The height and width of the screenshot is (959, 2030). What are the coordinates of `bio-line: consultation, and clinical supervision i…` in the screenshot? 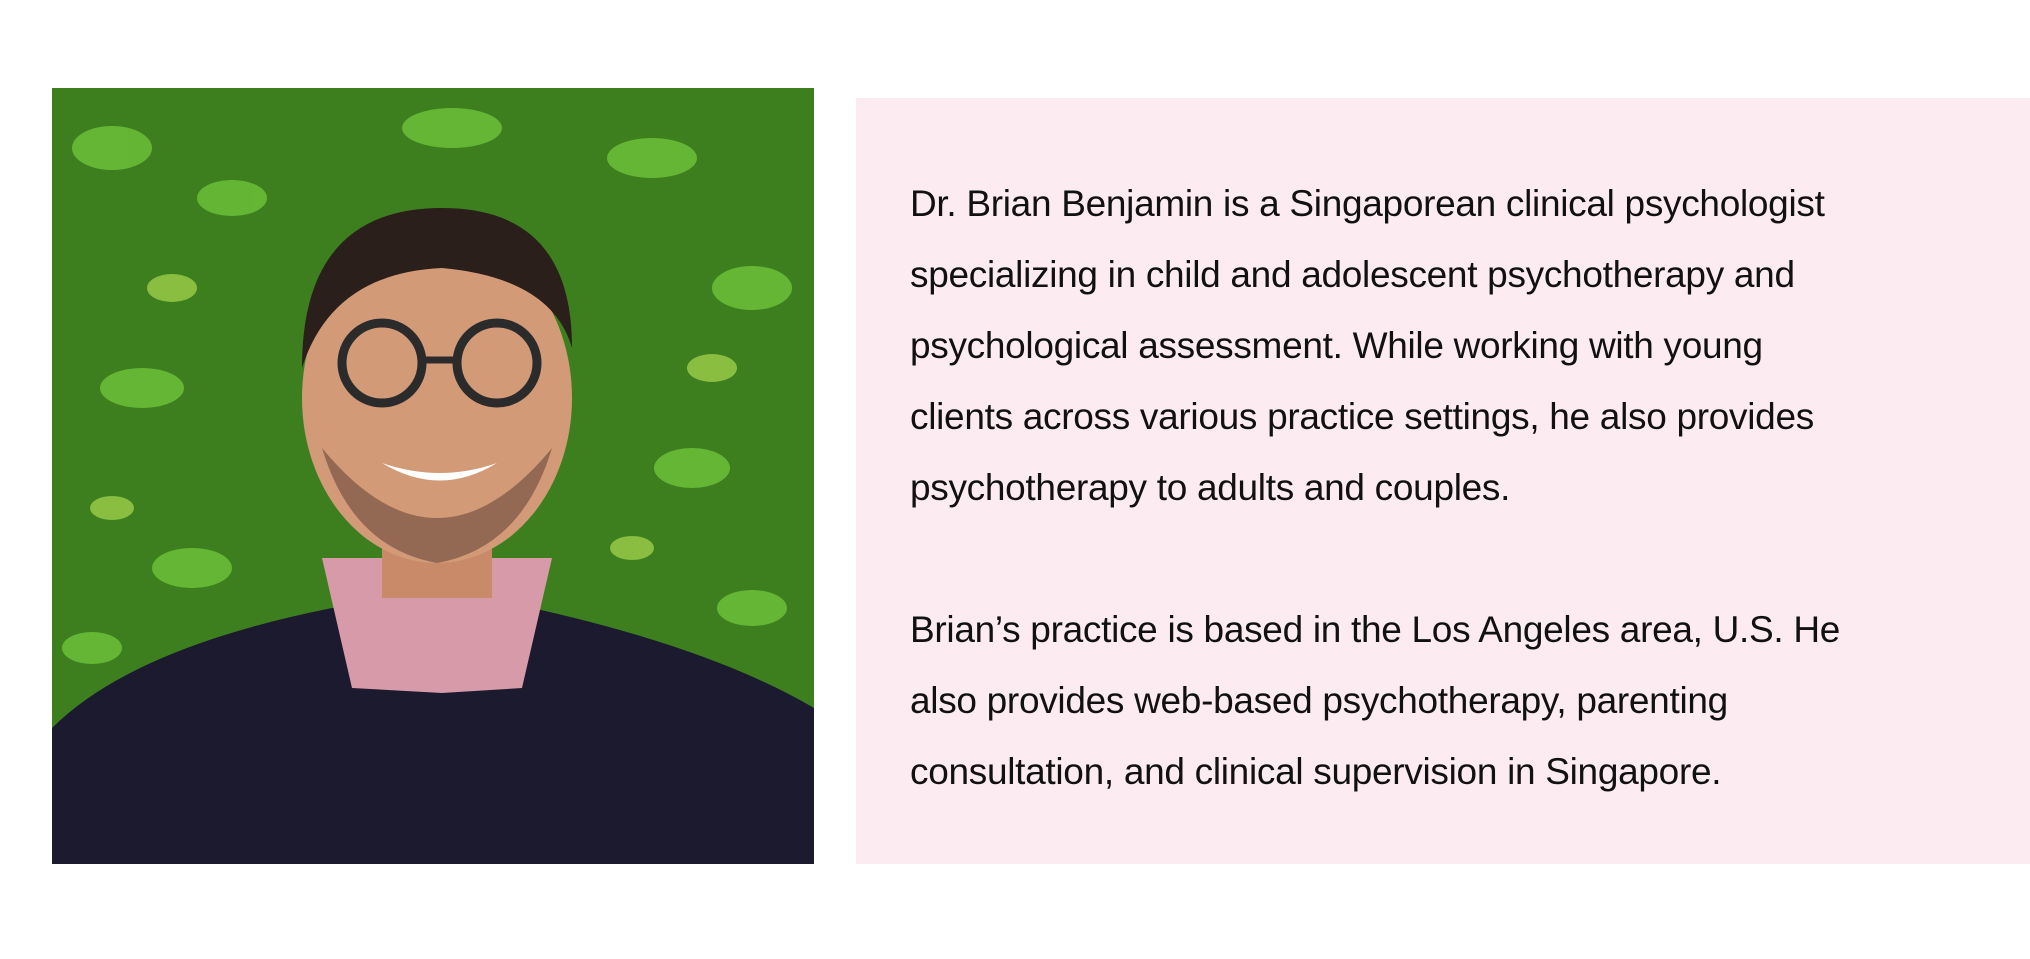 It's located at (1316, 771).